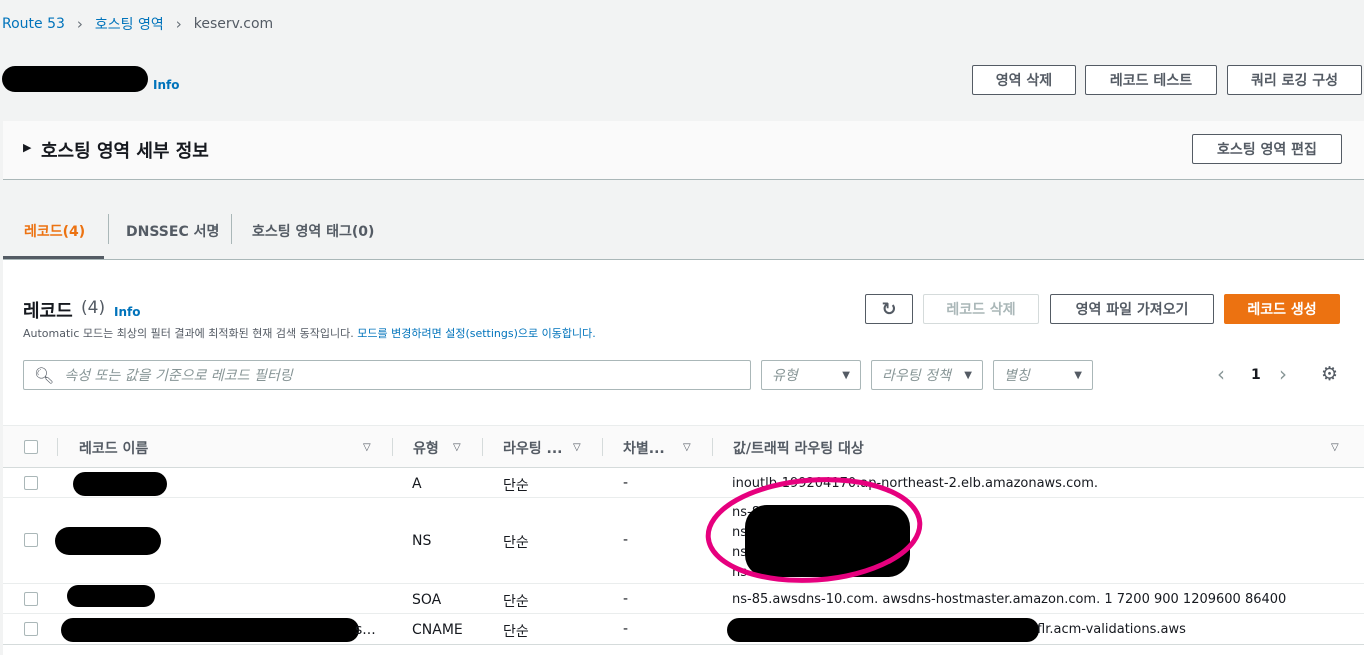 This screenshot has height=655, width=1364. Describe the element at coordinates (129, 24) in the screenshot. I see `breadcrumb-hosted-zones: 호스팅 영역` at that location.